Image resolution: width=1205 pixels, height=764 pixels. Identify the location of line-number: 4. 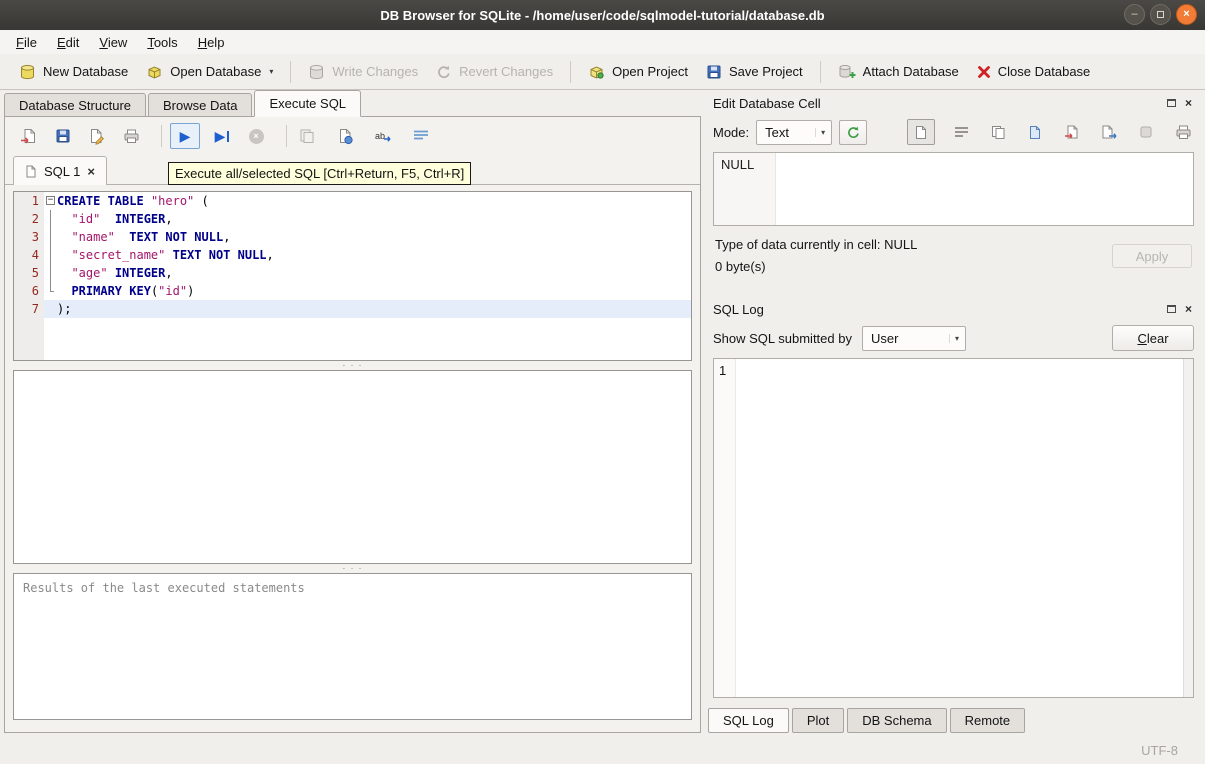
(29, 255).